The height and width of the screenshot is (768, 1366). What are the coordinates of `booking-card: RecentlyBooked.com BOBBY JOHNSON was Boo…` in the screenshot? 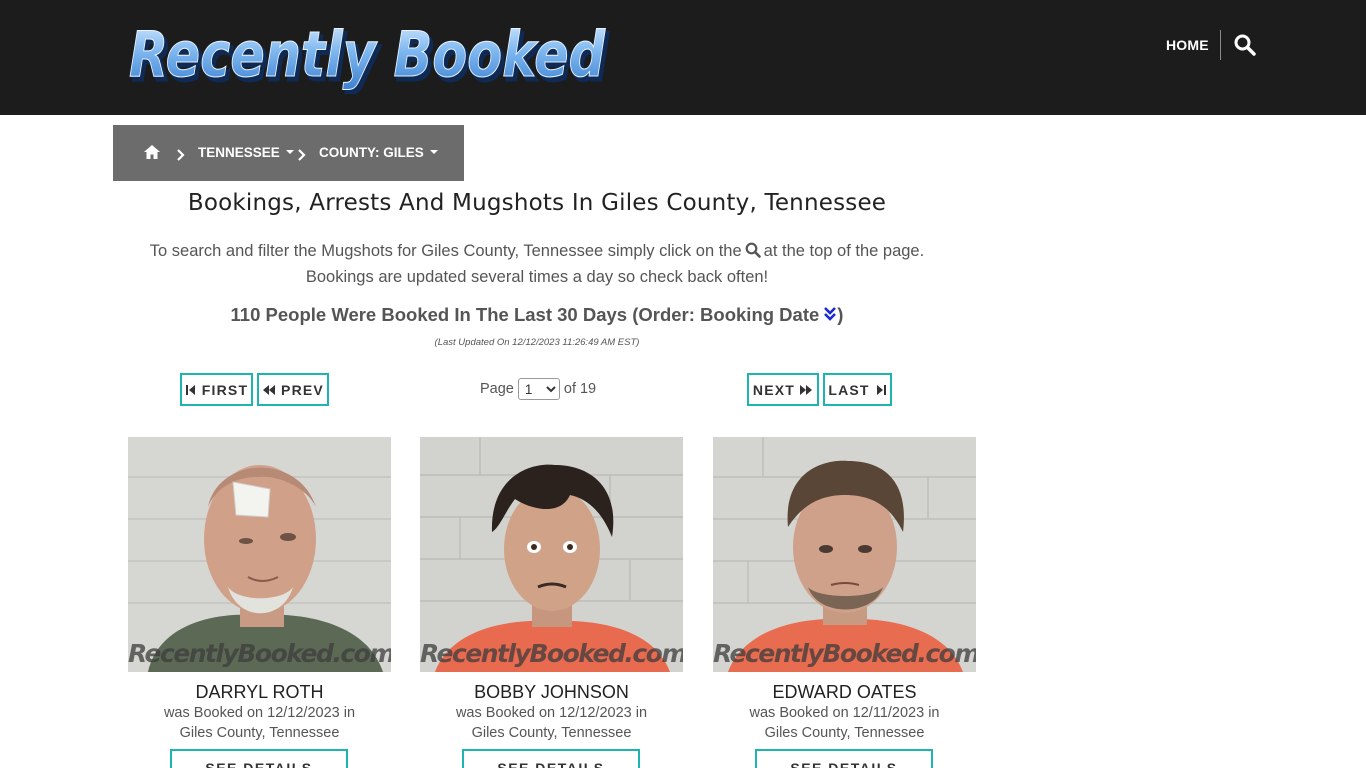 It's located at (551, 602).